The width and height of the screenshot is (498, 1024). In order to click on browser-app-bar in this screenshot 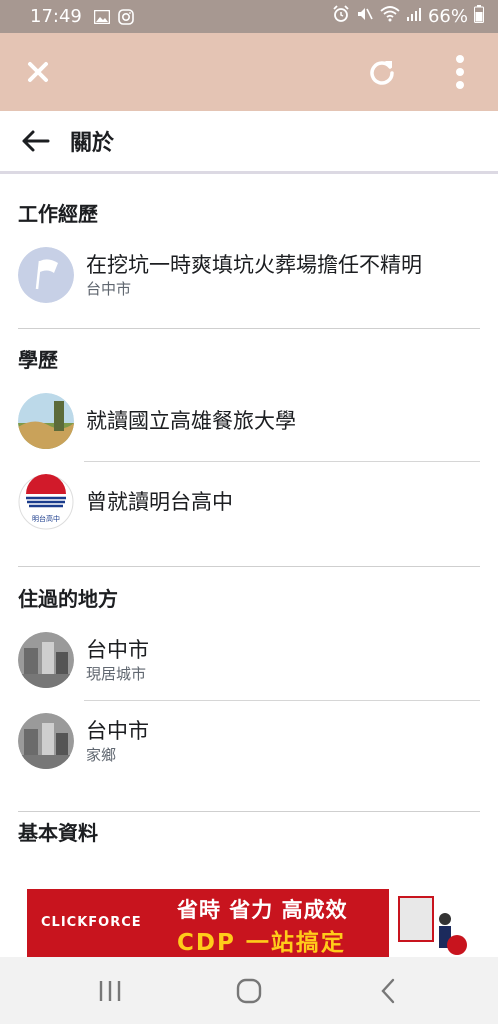, I will do `click(249, 72)`.